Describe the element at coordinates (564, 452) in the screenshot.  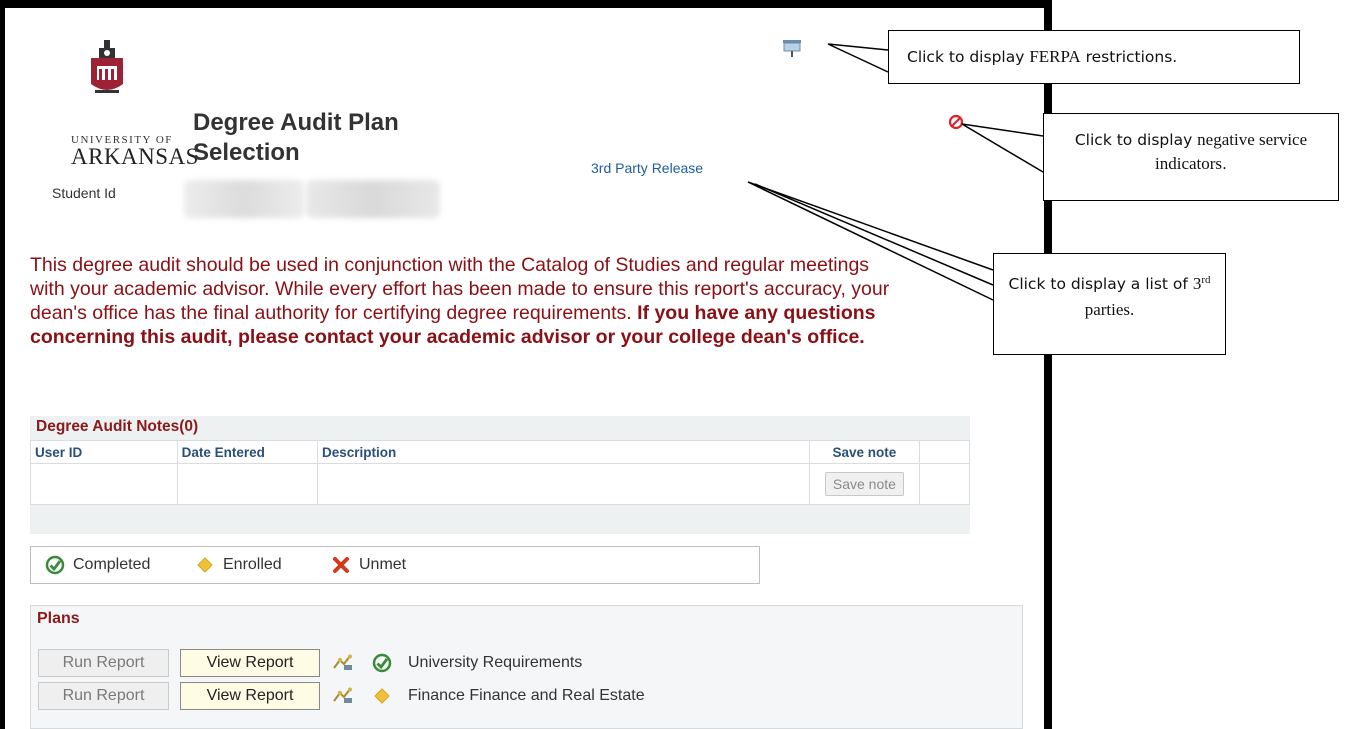
I see `column-description: Description` at that location.